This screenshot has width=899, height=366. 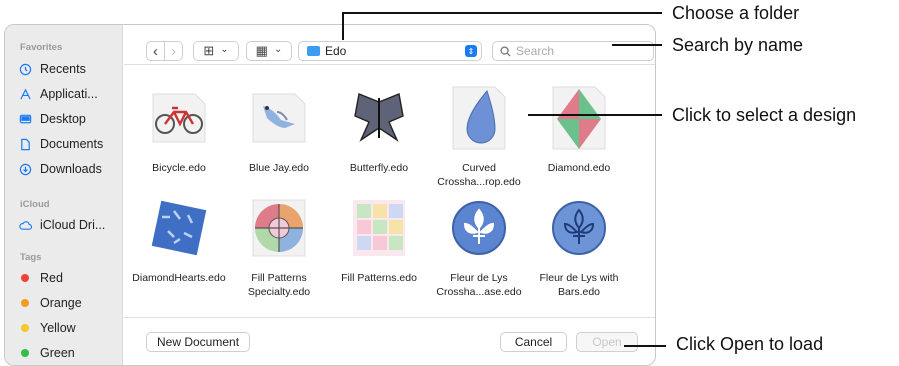 I want to click on sidebar-item-label: Downloads, so click(x=71, y=169).